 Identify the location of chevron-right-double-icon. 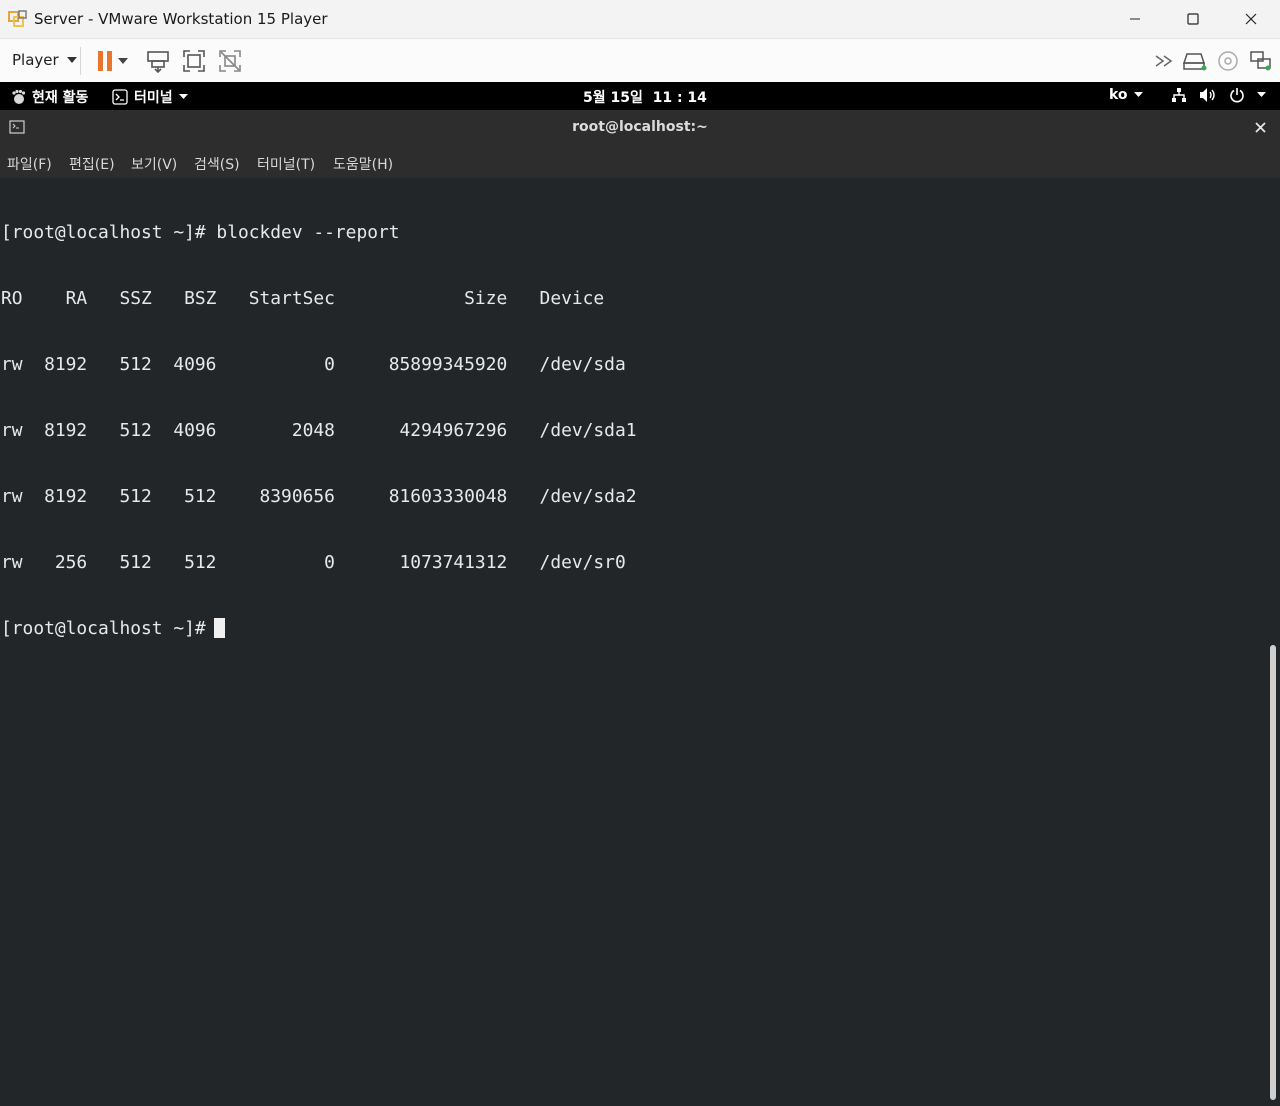
(1164, 61).